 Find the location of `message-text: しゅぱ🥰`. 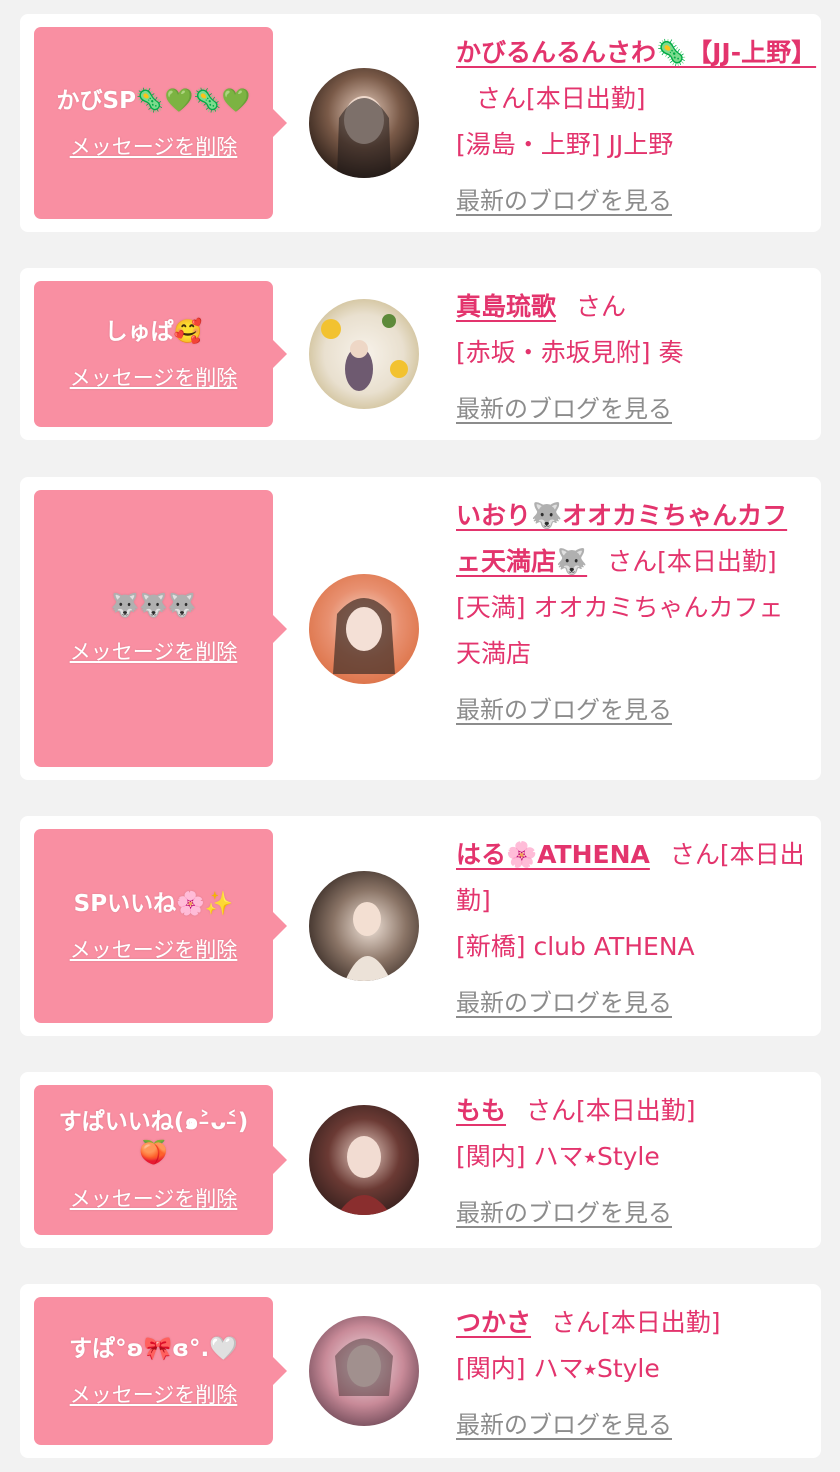

message-text: しゅぱ🥰 is located at coordinates (153, 331).